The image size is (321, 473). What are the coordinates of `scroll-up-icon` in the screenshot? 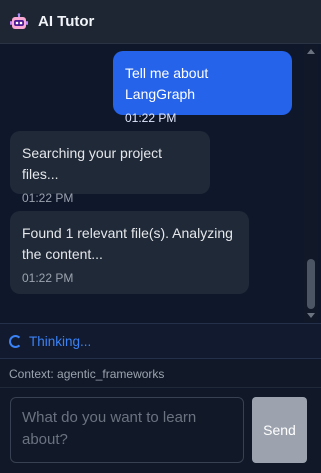 It's located at (311, 51).